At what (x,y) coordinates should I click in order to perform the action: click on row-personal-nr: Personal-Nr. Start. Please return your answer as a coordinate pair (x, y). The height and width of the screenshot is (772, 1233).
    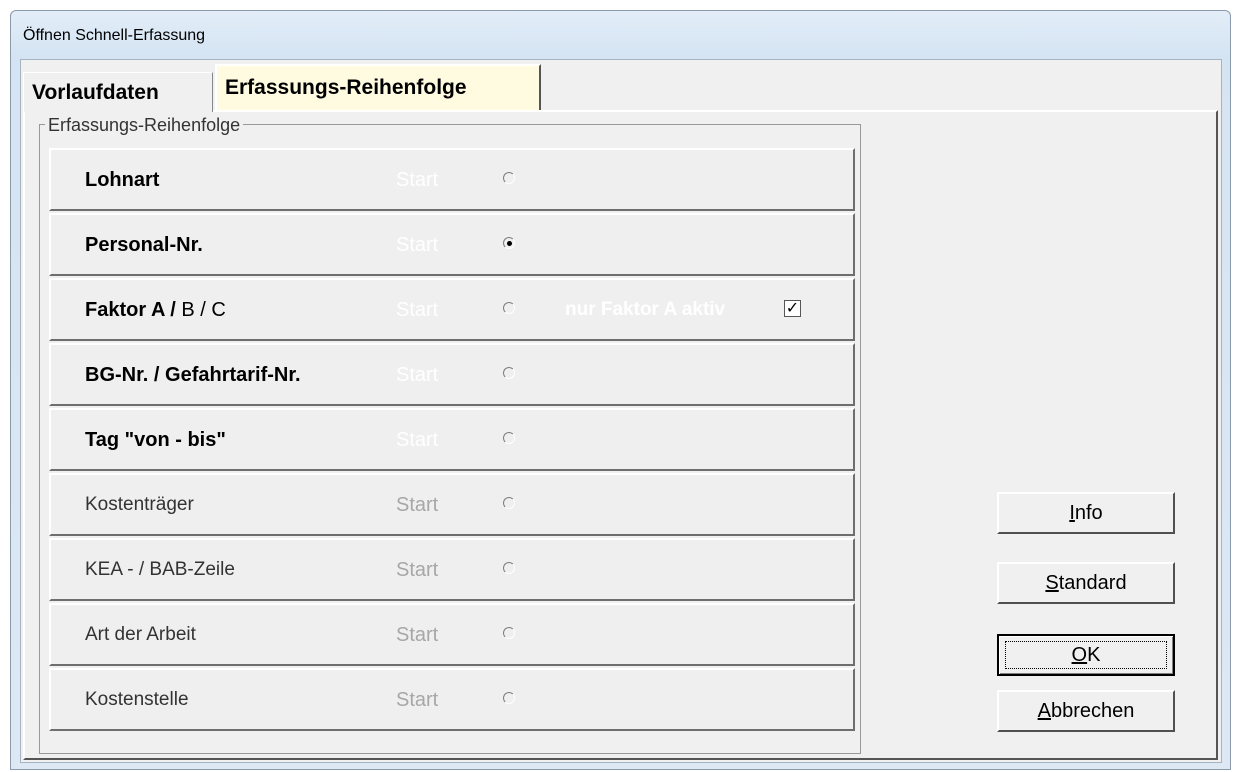
    Looking at the image, I should click on (452, 244).